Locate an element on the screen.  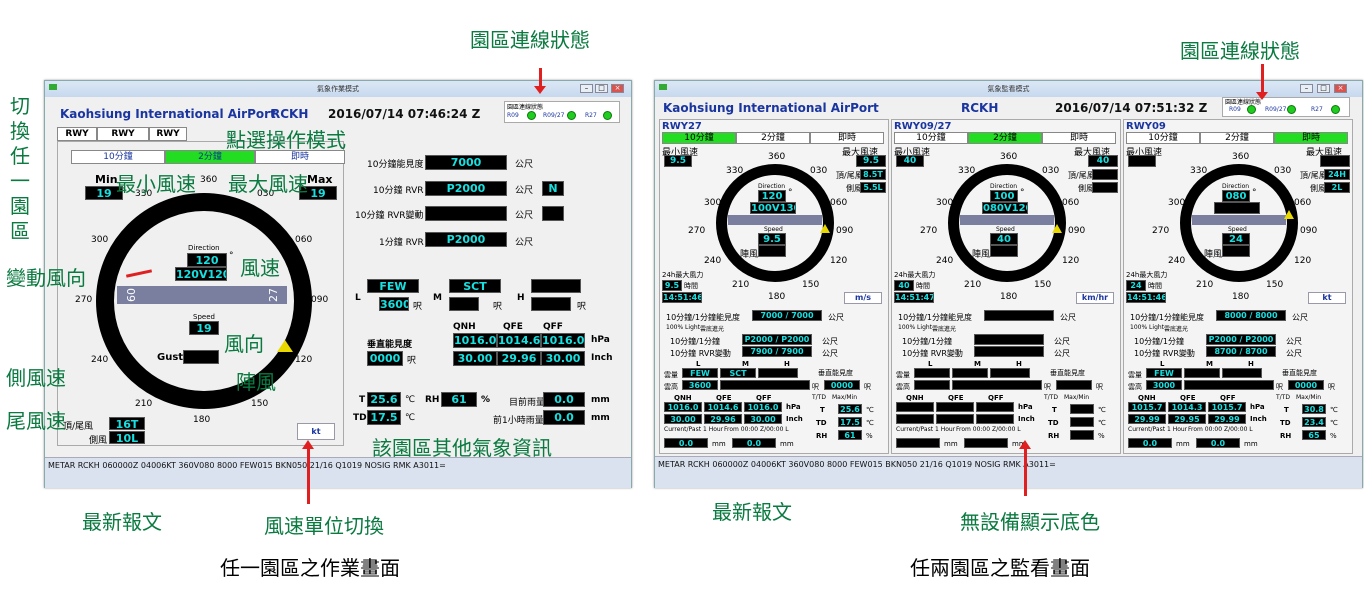
unit-toggle-button: km/hr is located at coordinates (1095, 298).